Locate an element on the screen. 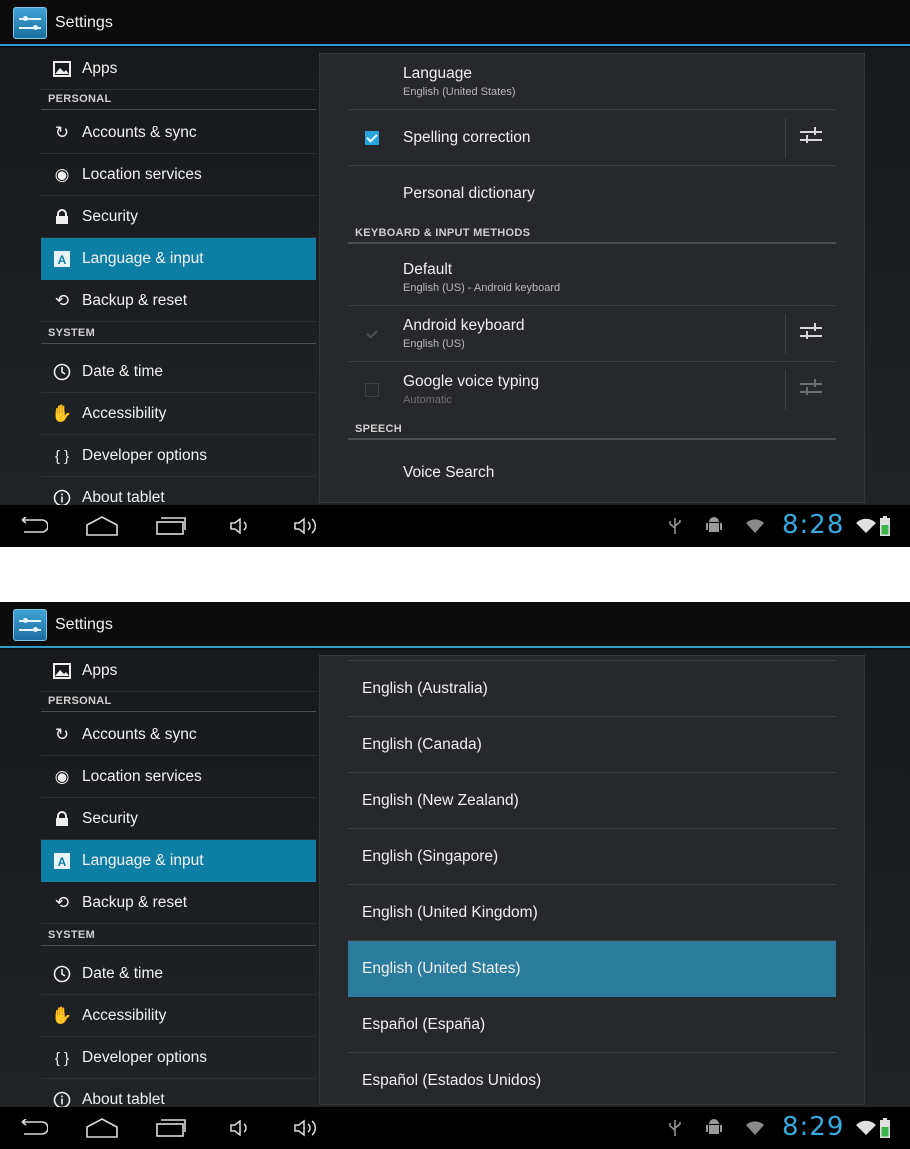 This screenshot has width=910, height=1149. language-option: English (United Kingdom) is located at coordinates (592, 913).